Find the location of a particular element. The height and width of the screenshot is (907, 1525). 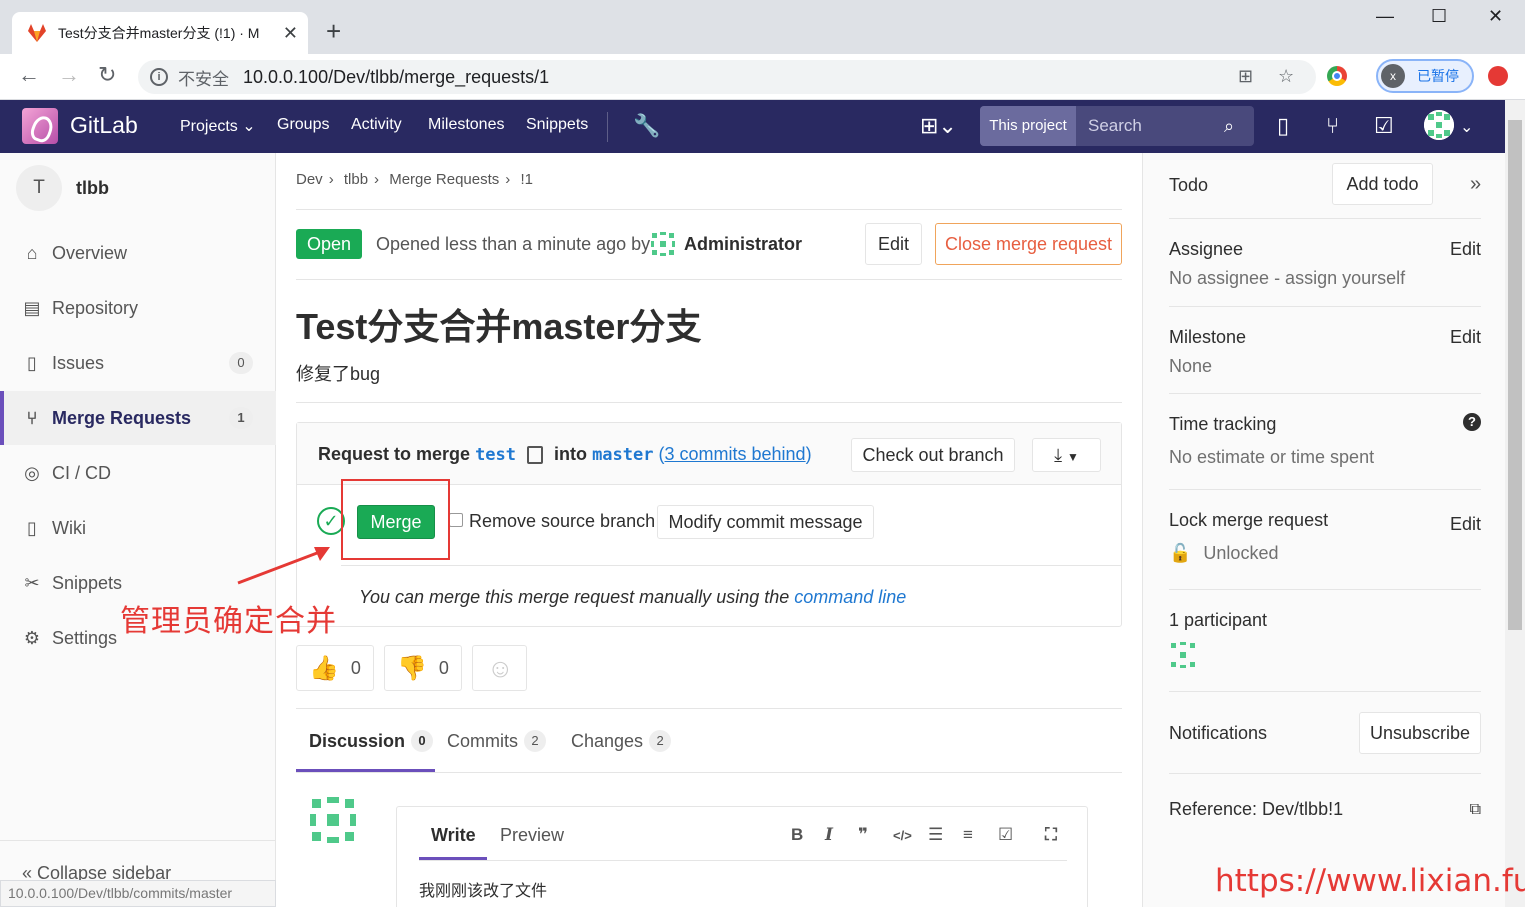

todos-header-icon: ☑ is located at coordinates (1384, 126).